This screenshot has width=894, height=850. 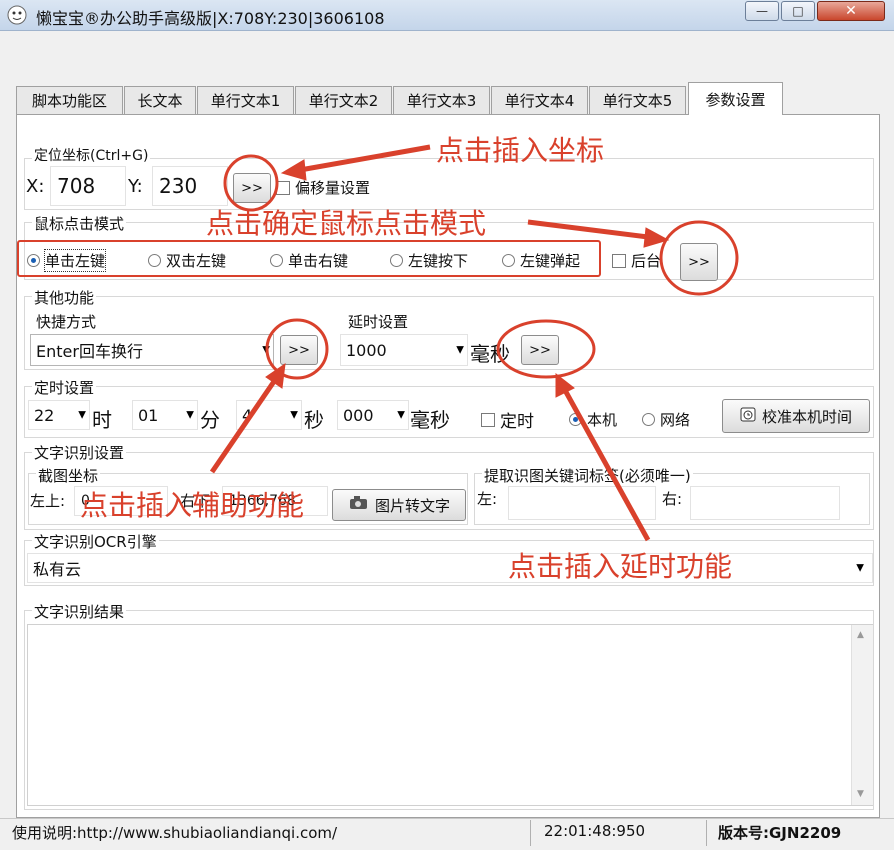 I want to click on tab-parameter-settings: 参数设置, so click(x=735, y=98).